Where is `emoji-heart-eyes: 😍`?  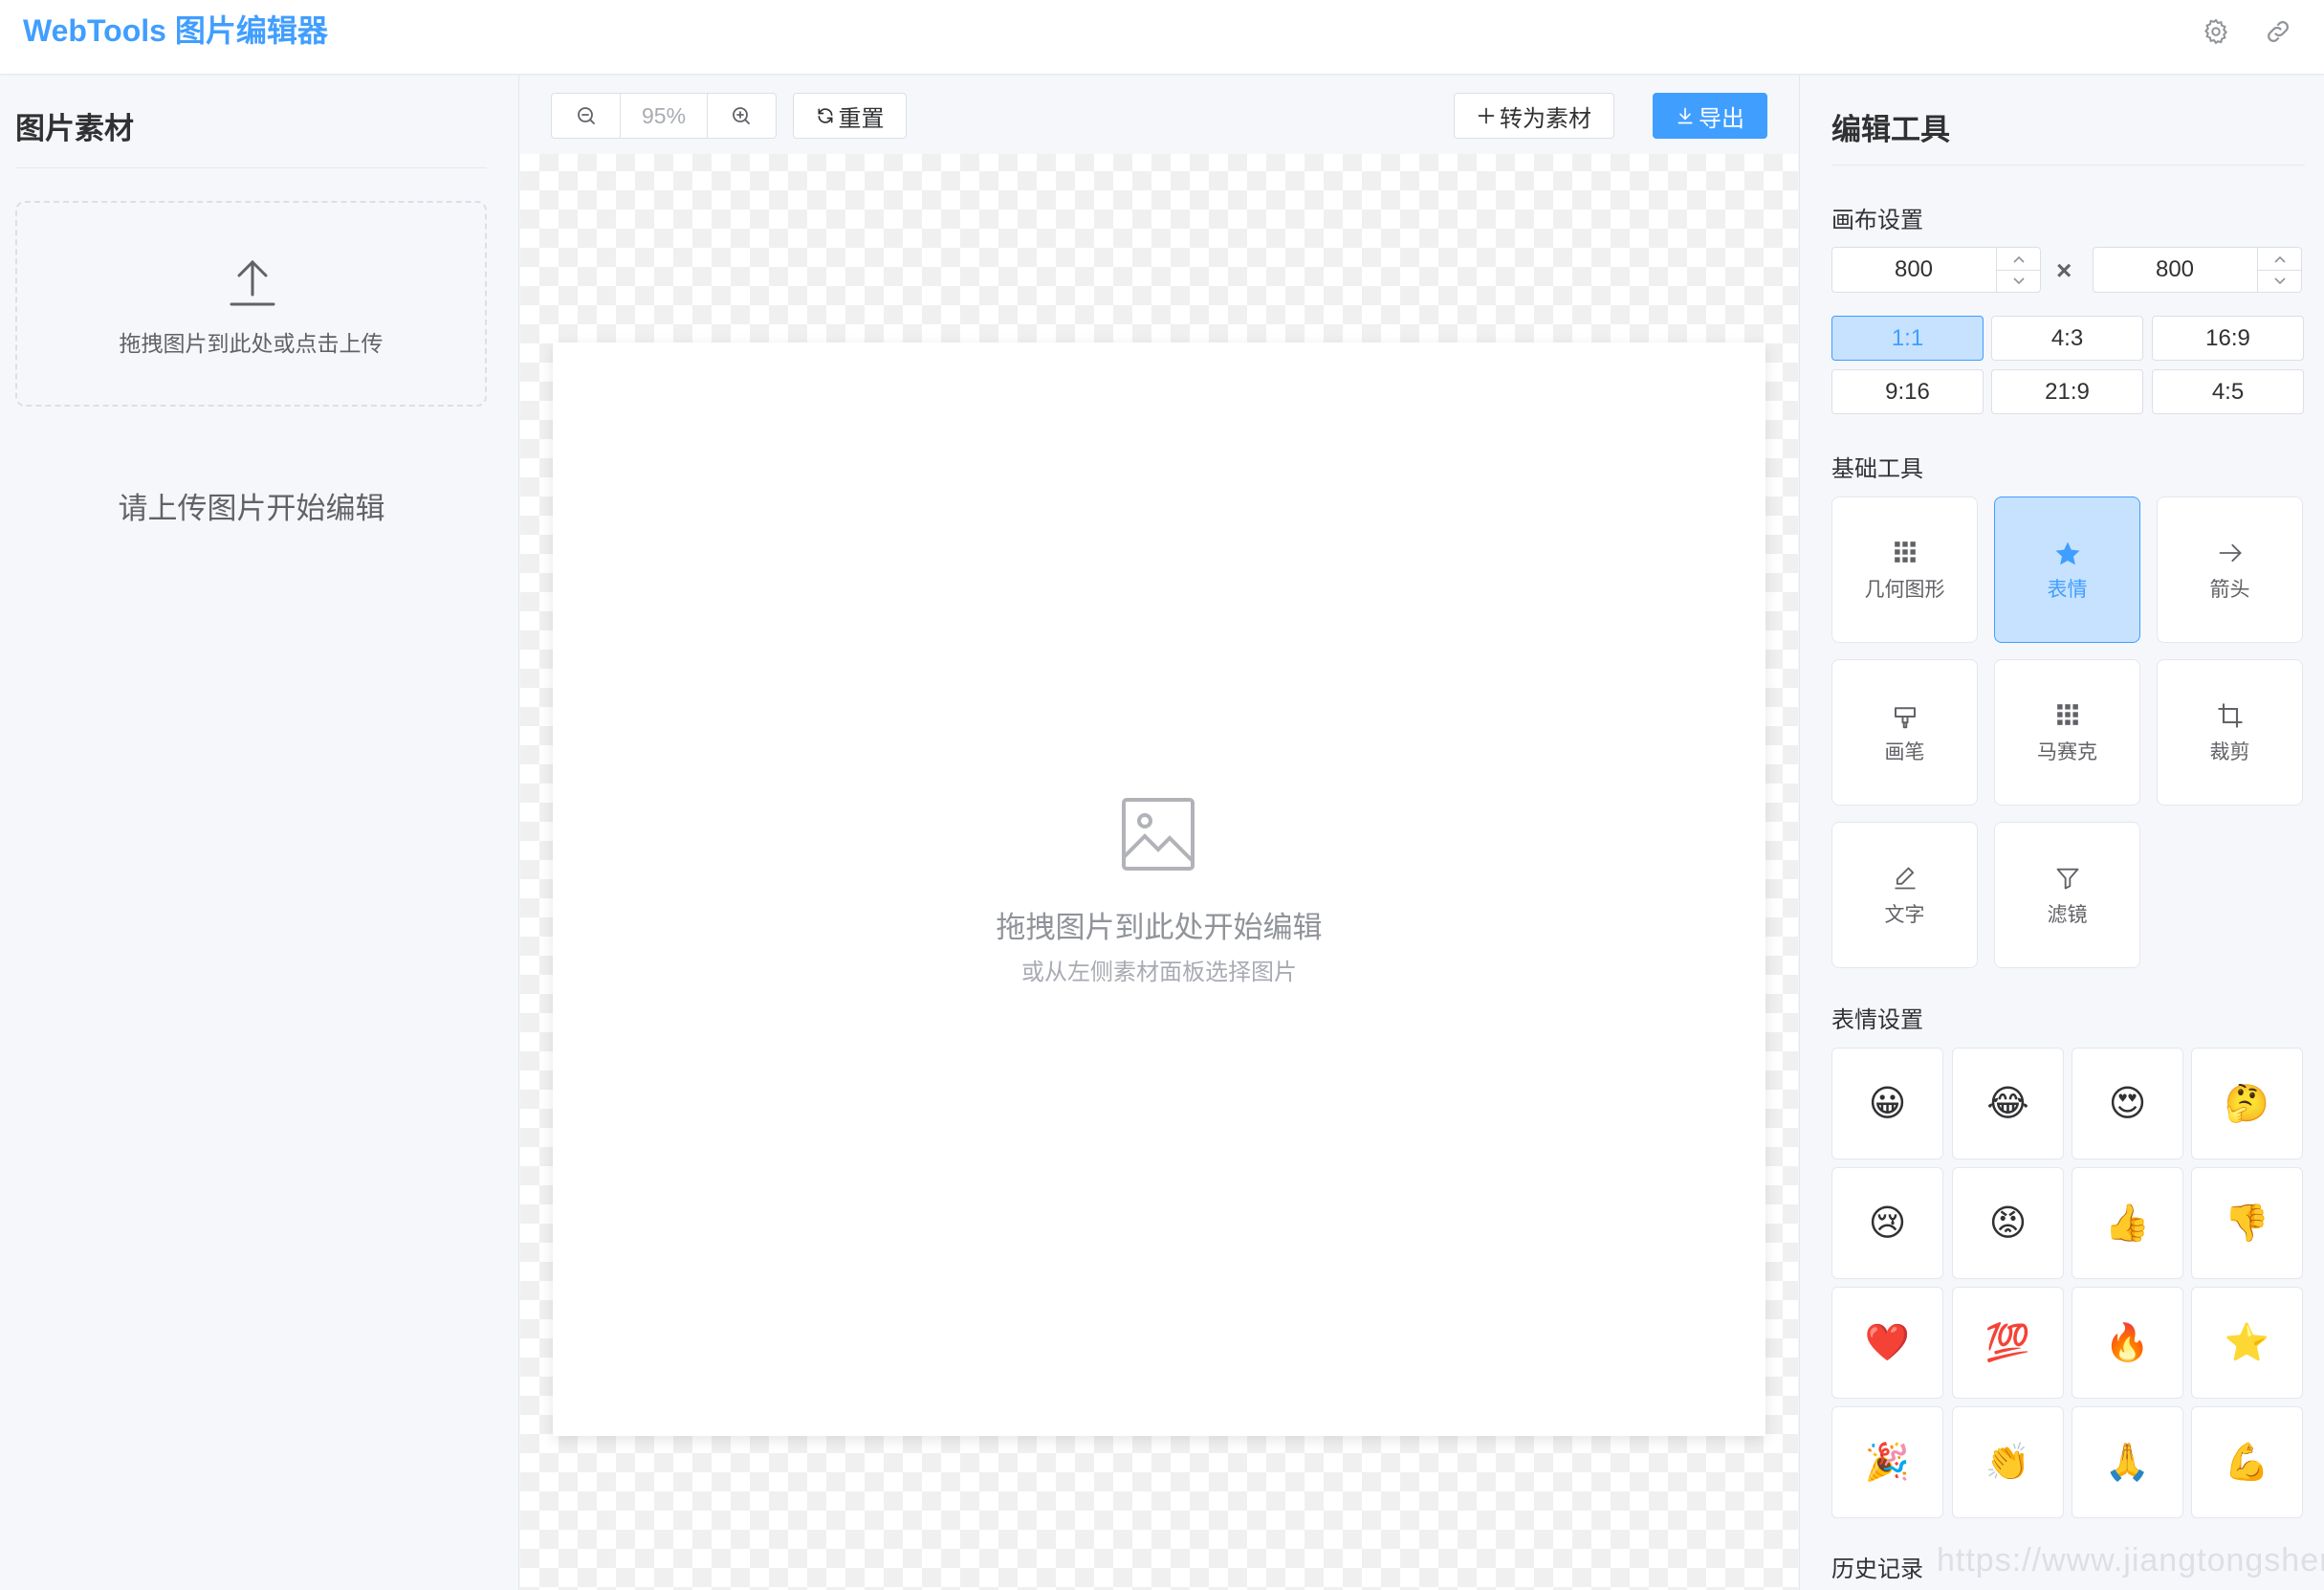 emoji-heart-eyes: 😍 is located at coordinates (2128, 1103).